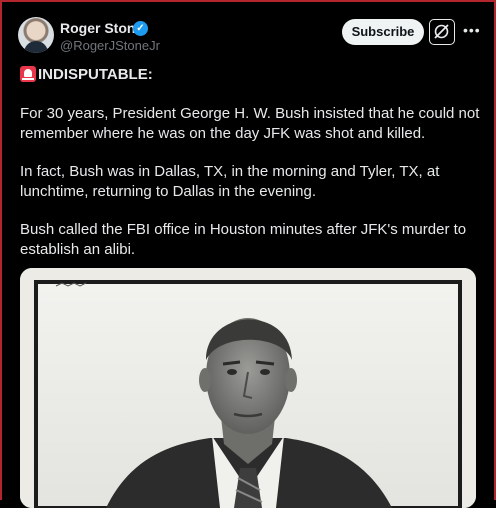 The image size is (496, 508). What do you see at coordinates (248, 1) in the screenshot?
I see `window-frame-top` at bounding box center [248, 1].